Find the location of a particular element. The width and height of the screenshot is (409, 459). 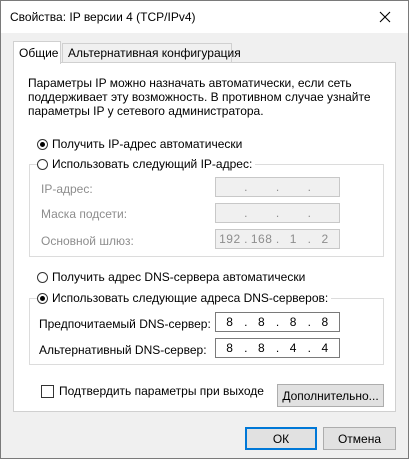

description-line: параметры IP у сетевого администратора. is located at coordinates (146, 111).